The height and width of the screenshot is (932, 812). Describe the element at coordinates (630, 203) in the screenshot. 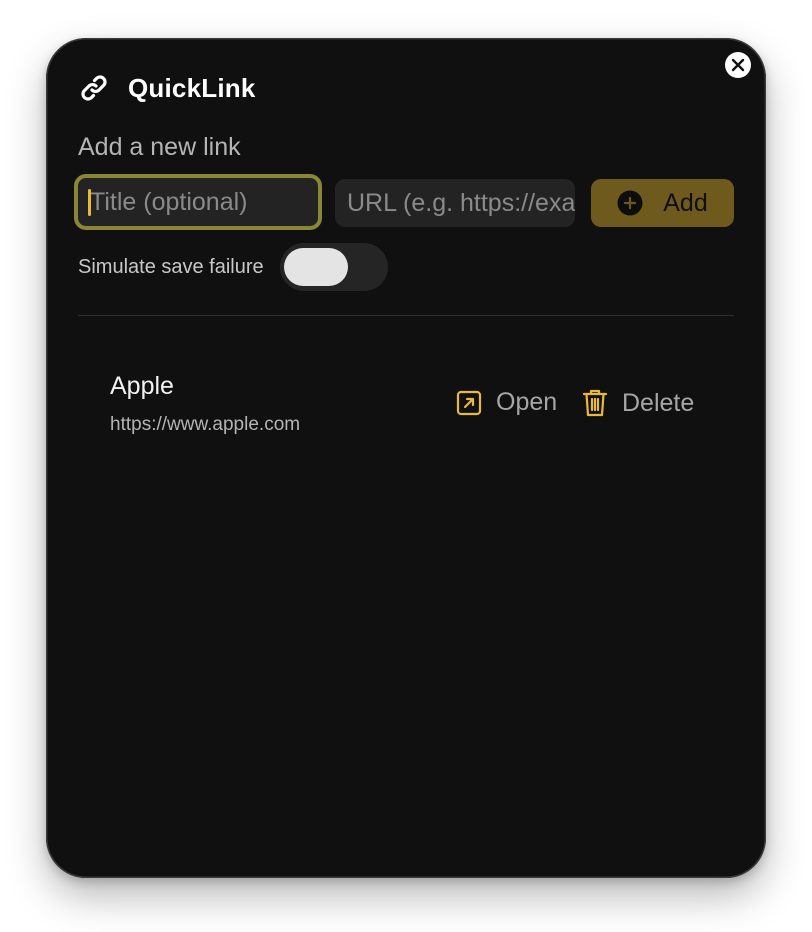

I see `plus-circle-icon` at that location.